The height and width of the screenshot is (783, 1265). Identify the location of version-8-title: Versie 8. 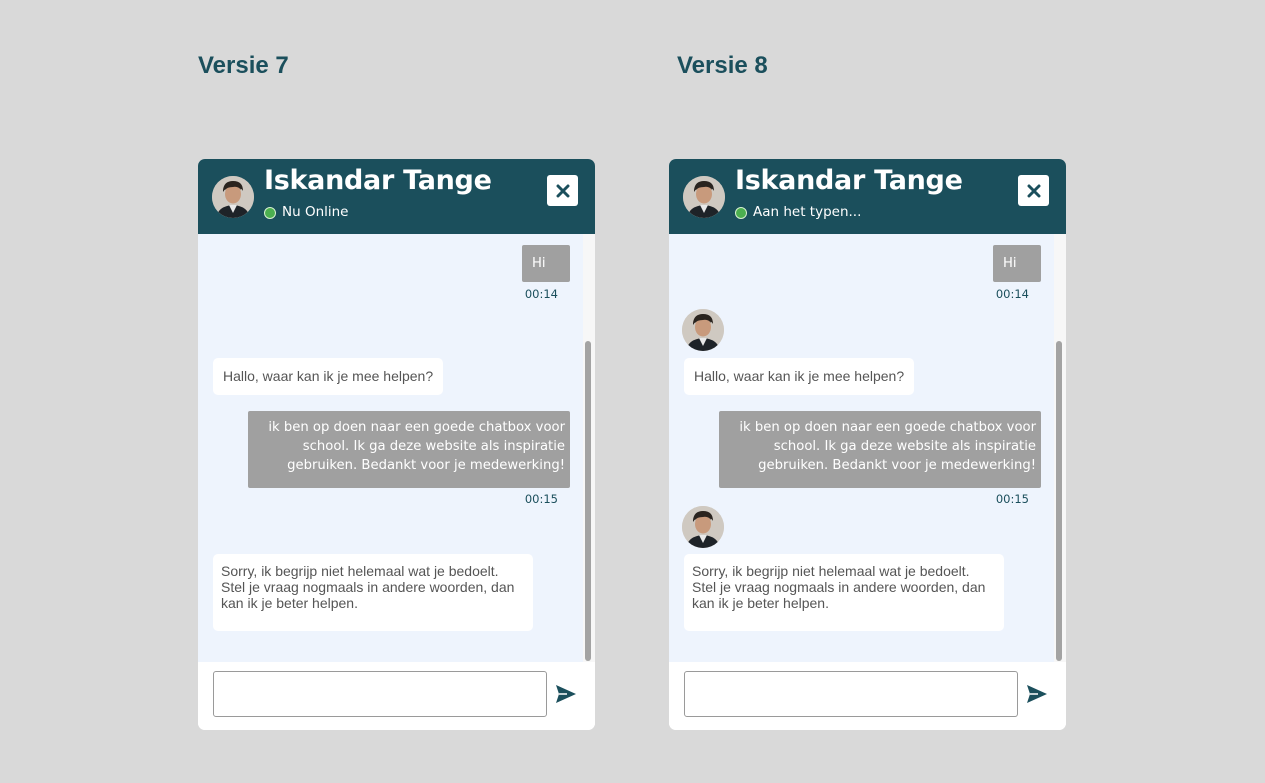
(722, 65).